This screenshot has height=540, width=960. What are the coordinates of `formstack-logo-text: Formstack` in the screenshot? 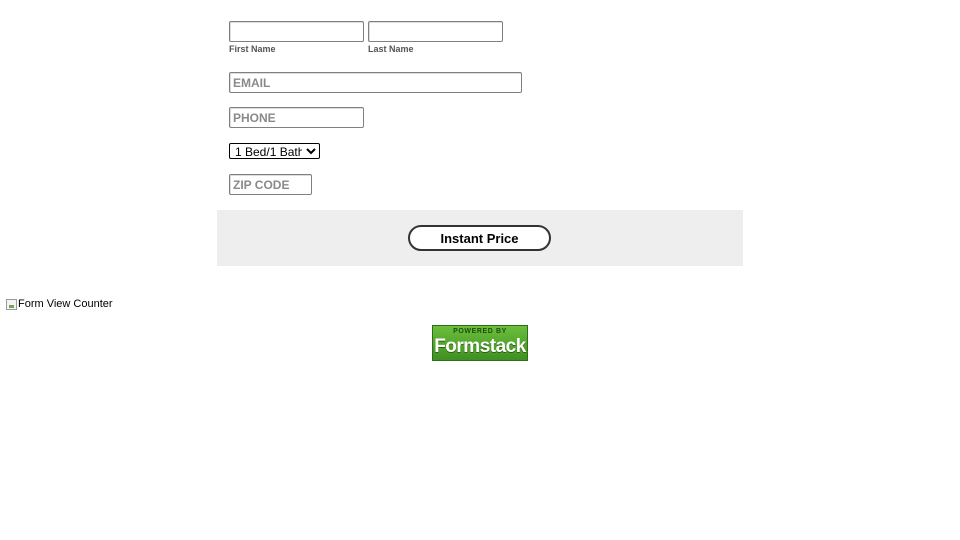 It's located at (480, 346).